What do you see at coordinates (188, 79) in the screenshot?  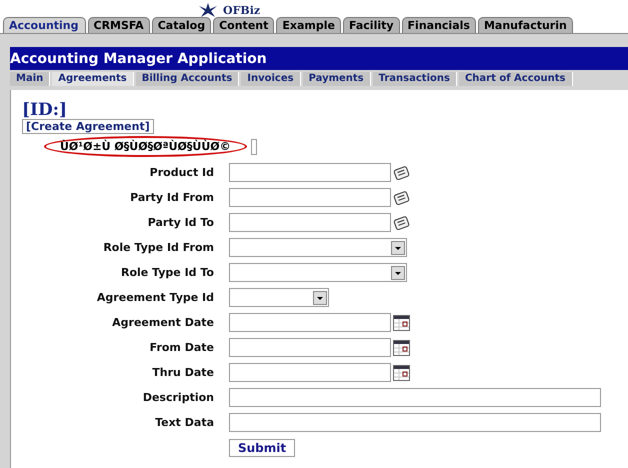 I see `nav-link: Billing Accounts` at bounding box center [188, 79].